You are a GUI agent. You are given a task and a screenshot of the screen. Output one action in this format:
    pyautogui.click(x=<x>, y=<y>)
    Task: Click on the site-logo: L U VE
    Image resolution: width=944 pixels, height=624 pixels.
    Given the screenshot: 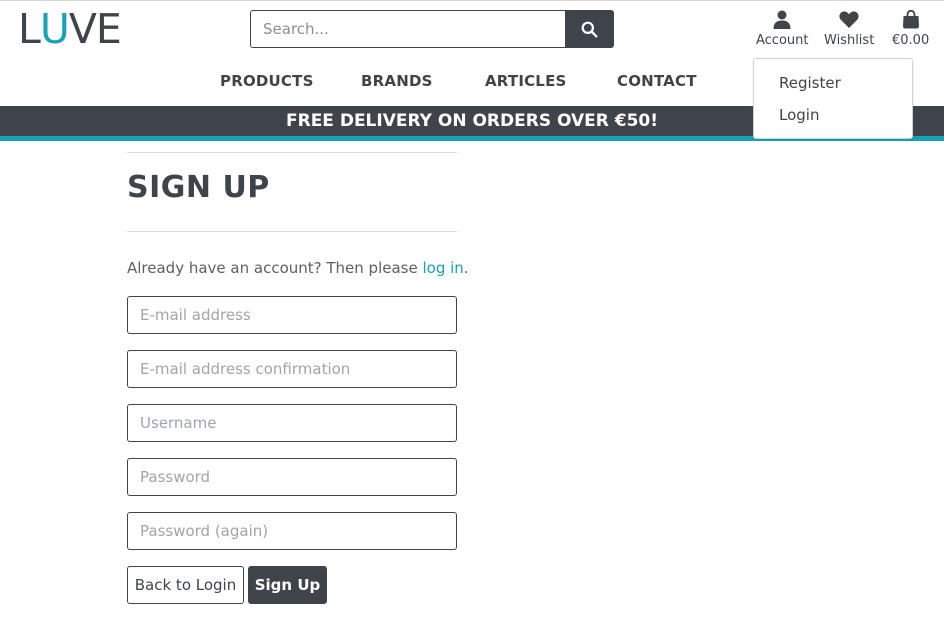 What is the action you would take?
    pyautogui.click(x=70, y=29)
    